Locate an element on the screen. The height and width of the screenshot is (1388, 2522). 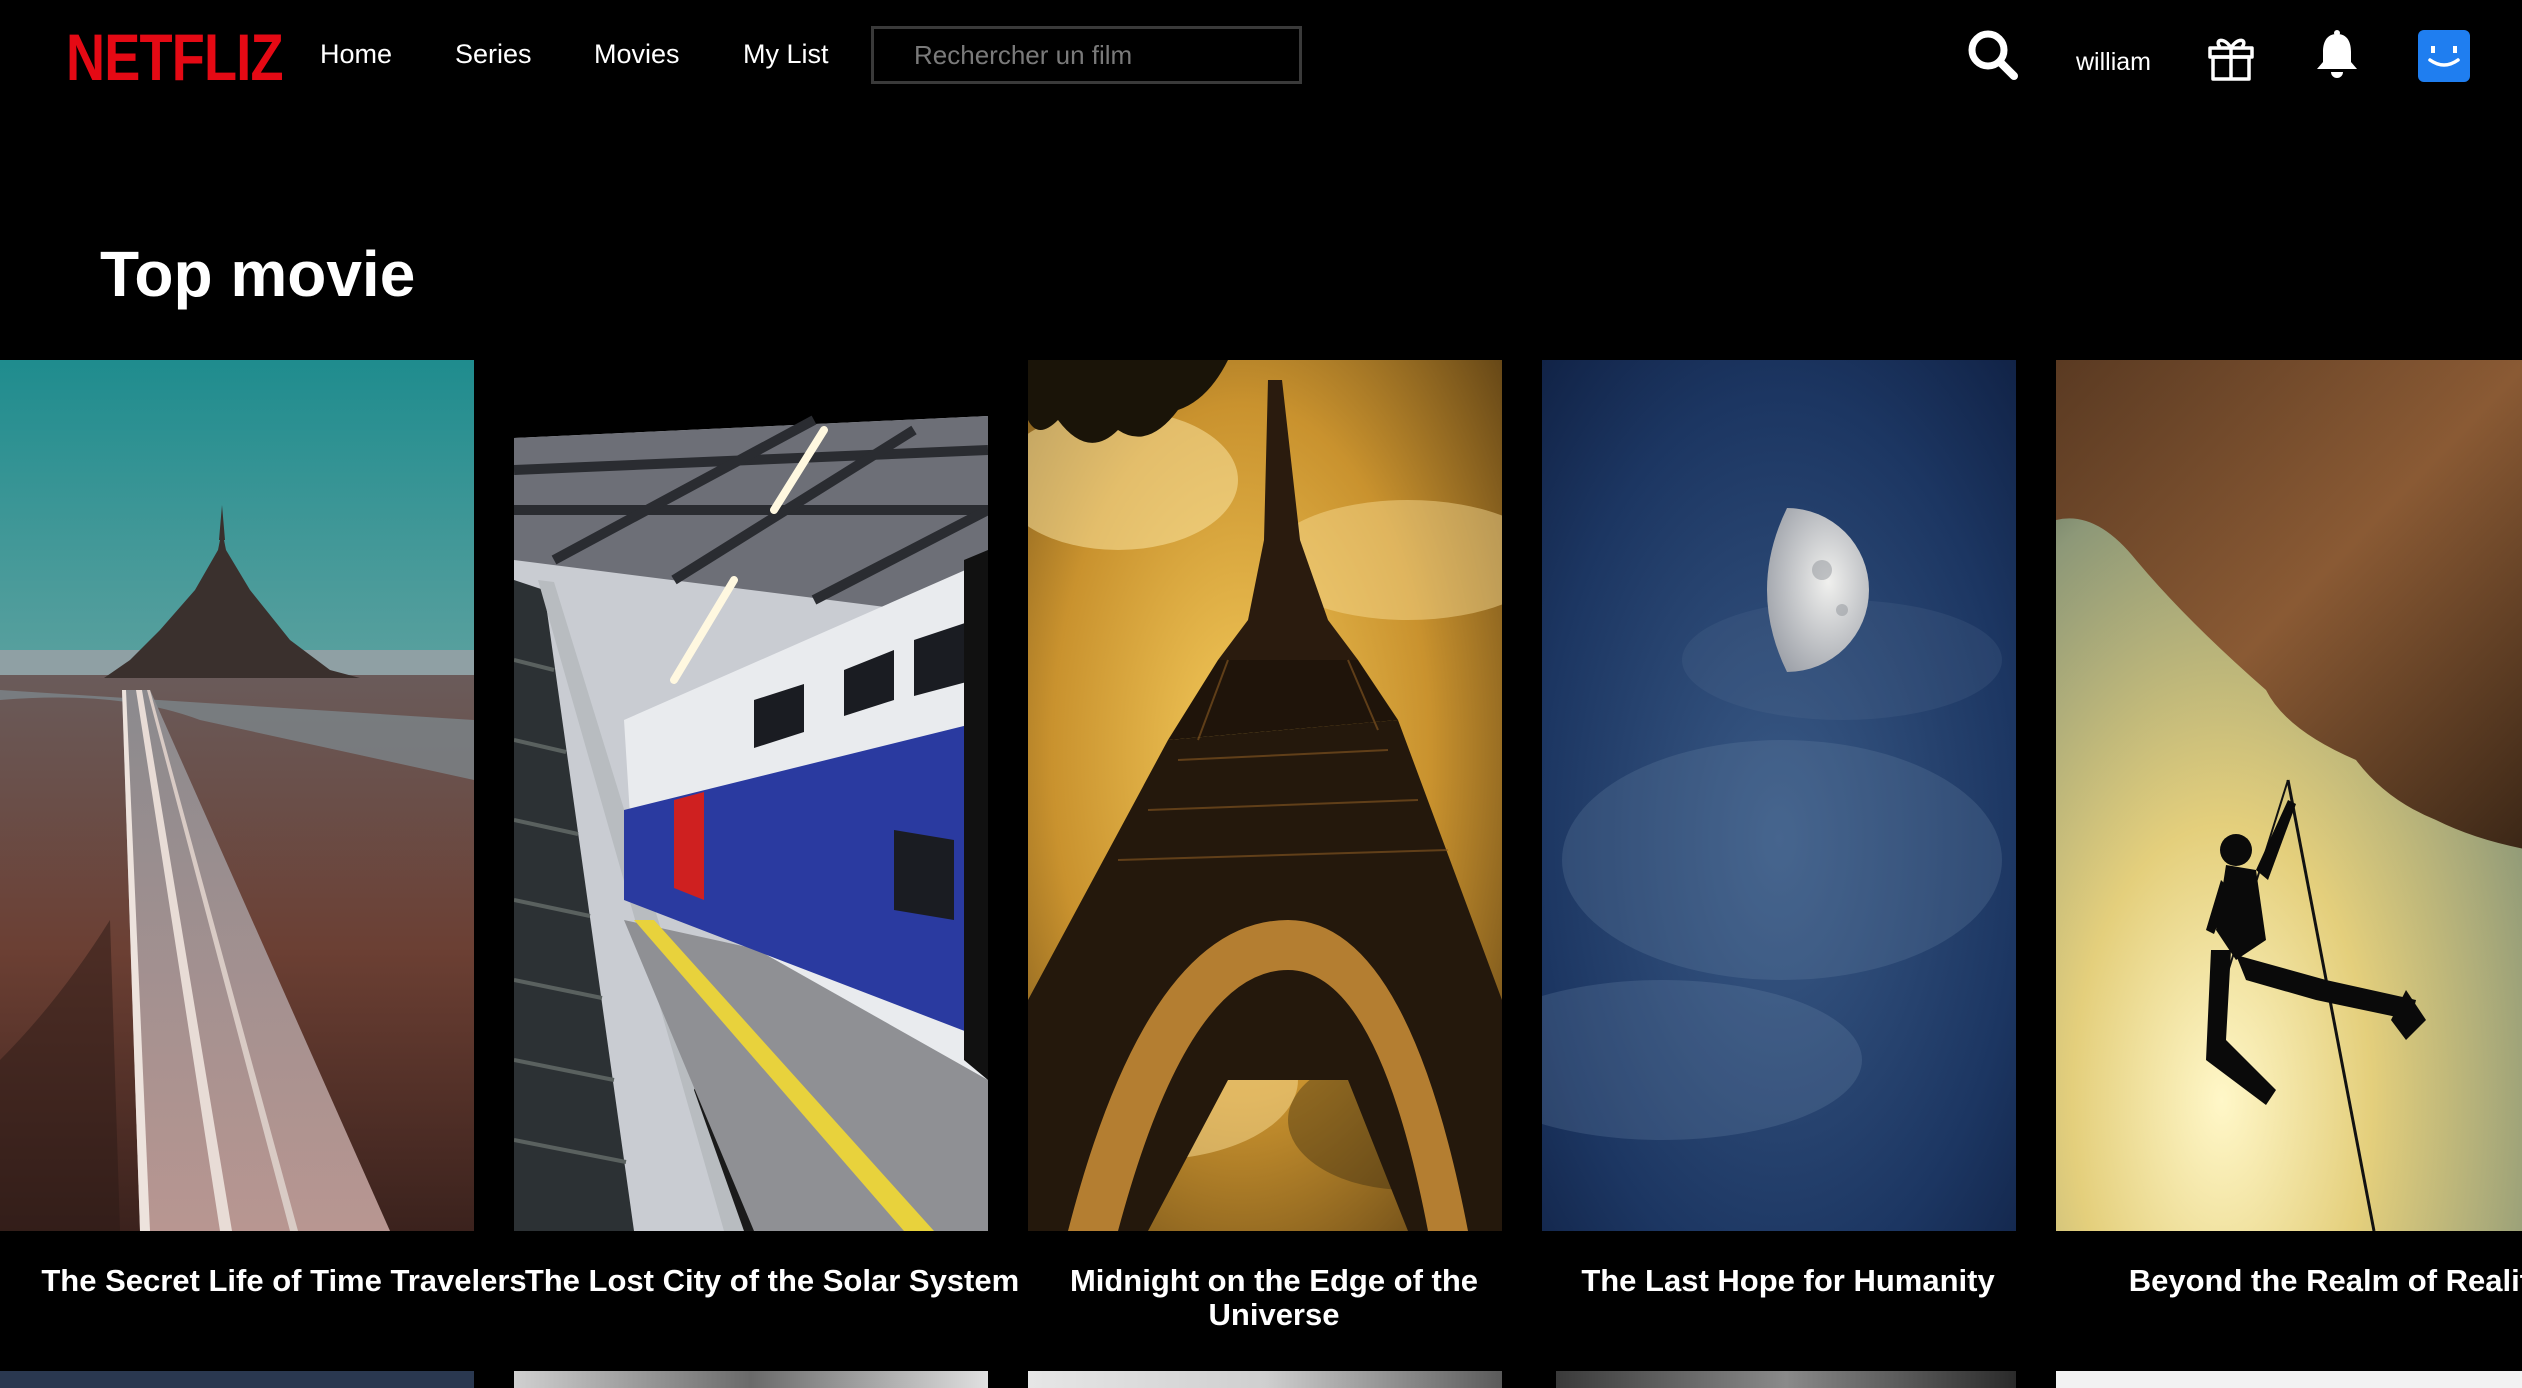
username-label: william is located at coordinates (2113, 62).